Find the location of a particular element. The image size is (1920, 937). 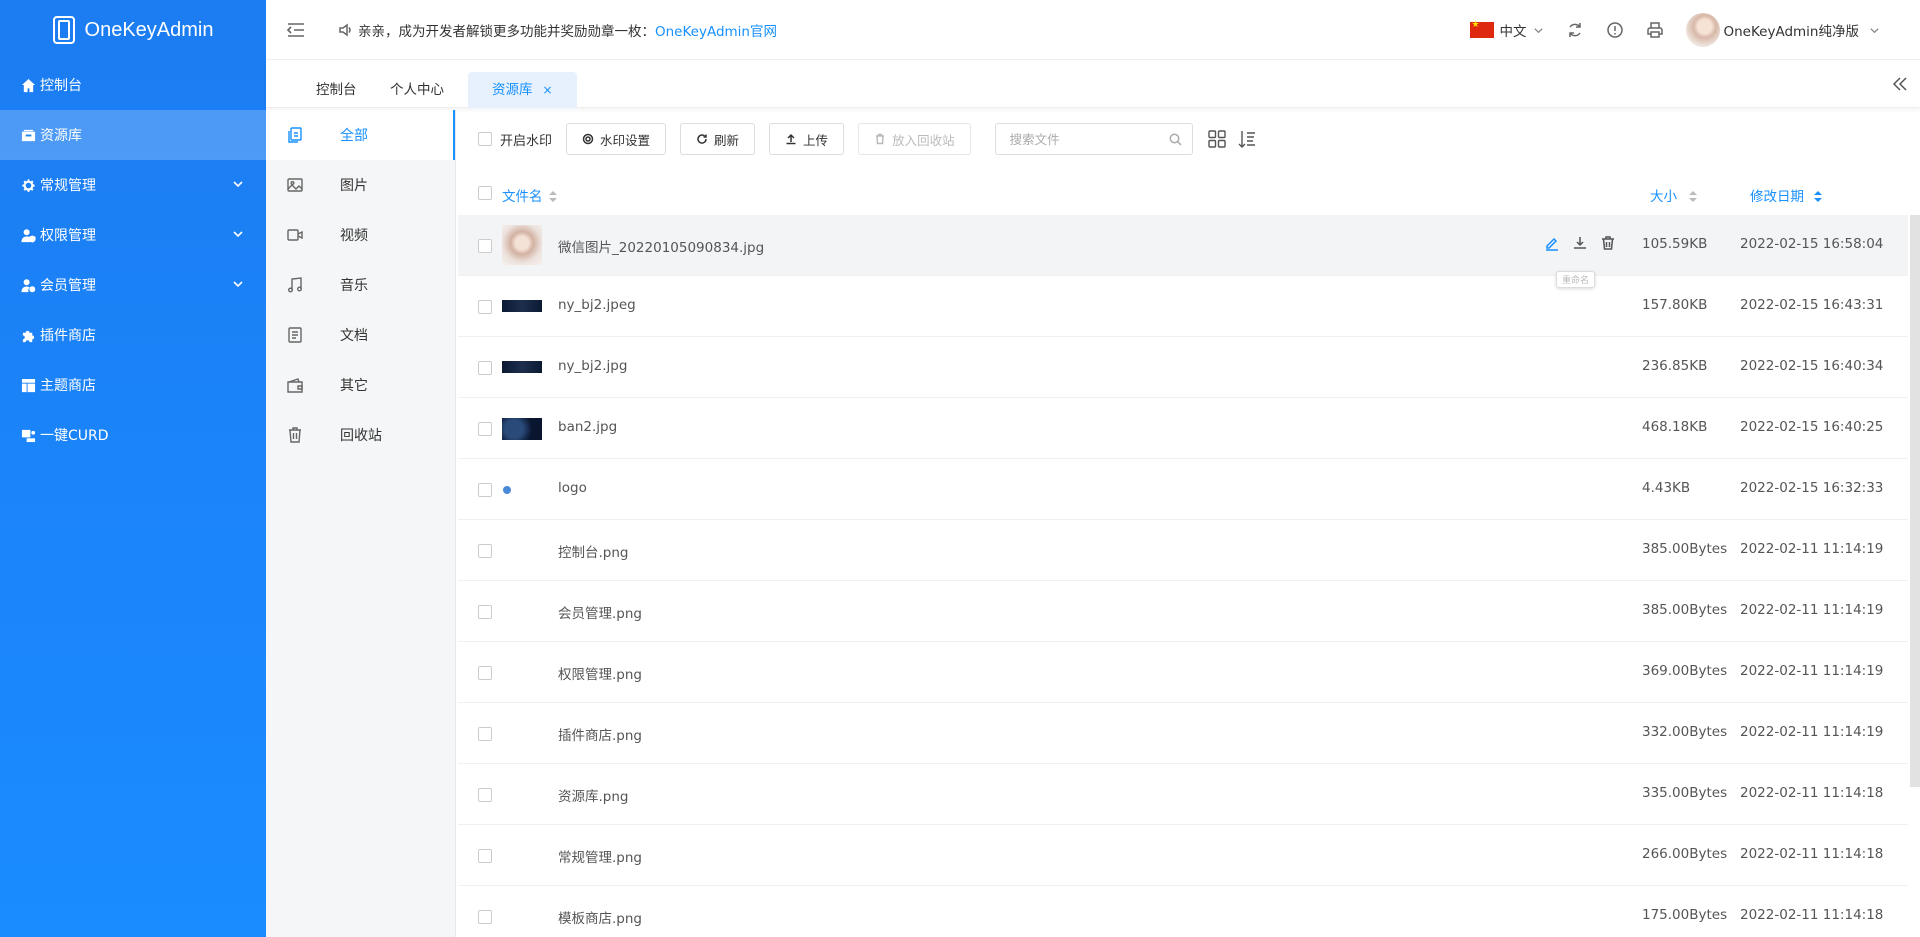

logo: OneKeyAdmin is located at coordinates (133, 30).